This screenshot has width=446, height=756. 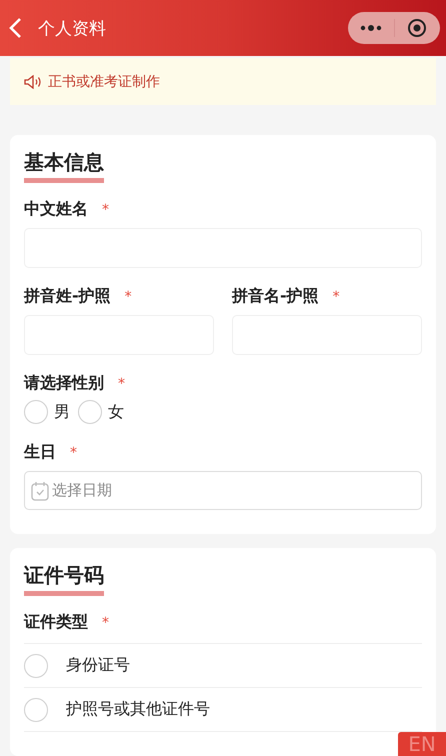 I want to click on field-label: 证件类型, so click(x=56, y=622).